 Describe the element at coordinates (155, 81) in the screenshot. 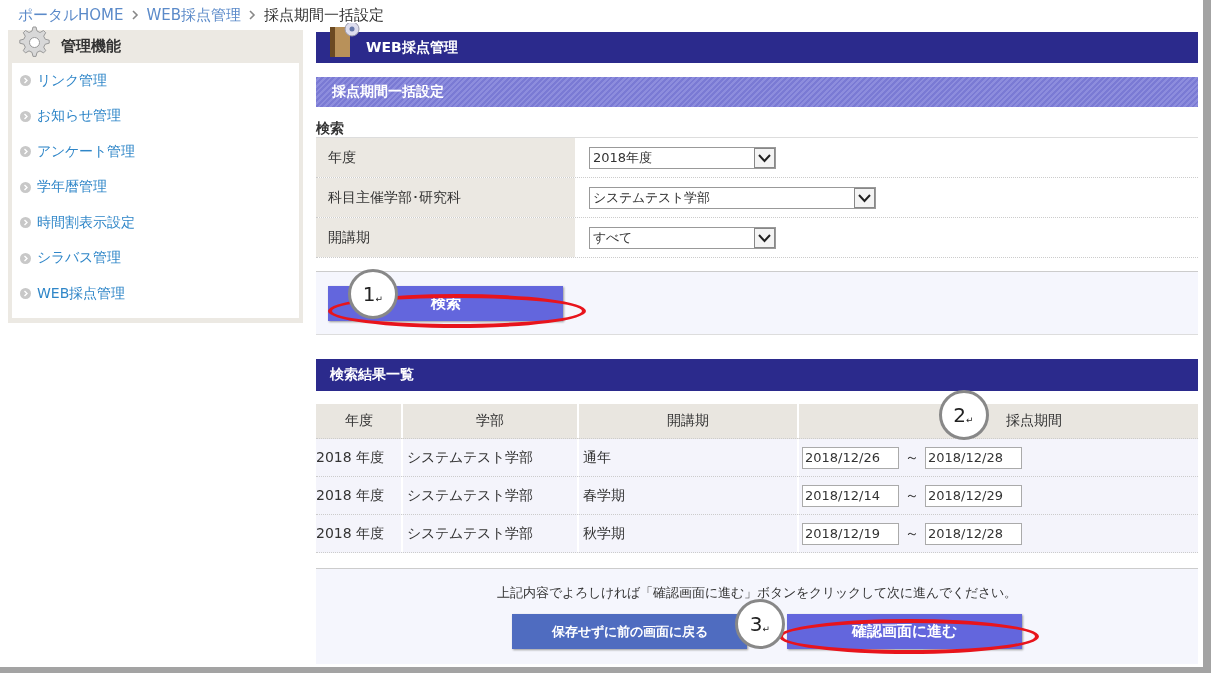

I see `sidebar-link: リンク管理` at that location.